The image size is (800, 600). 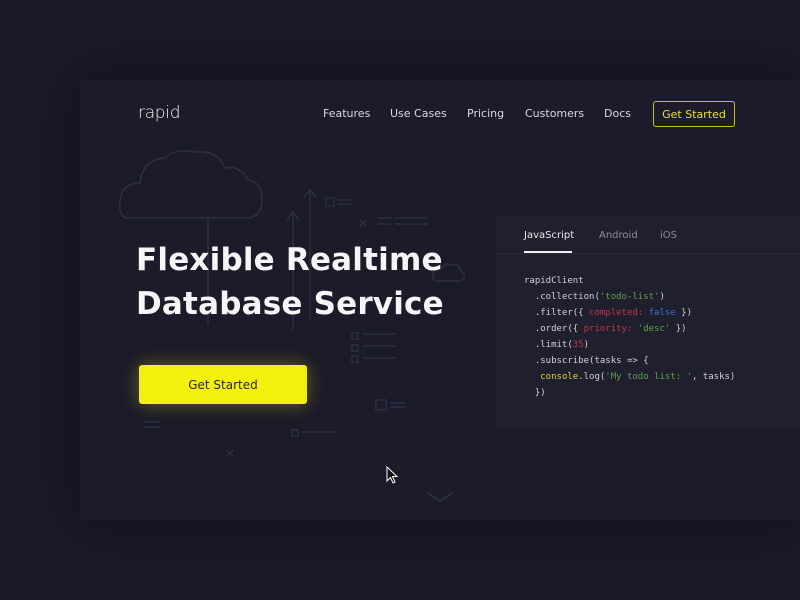 I want to click on mouse-cursor-icon, so click(x=392, y=475).